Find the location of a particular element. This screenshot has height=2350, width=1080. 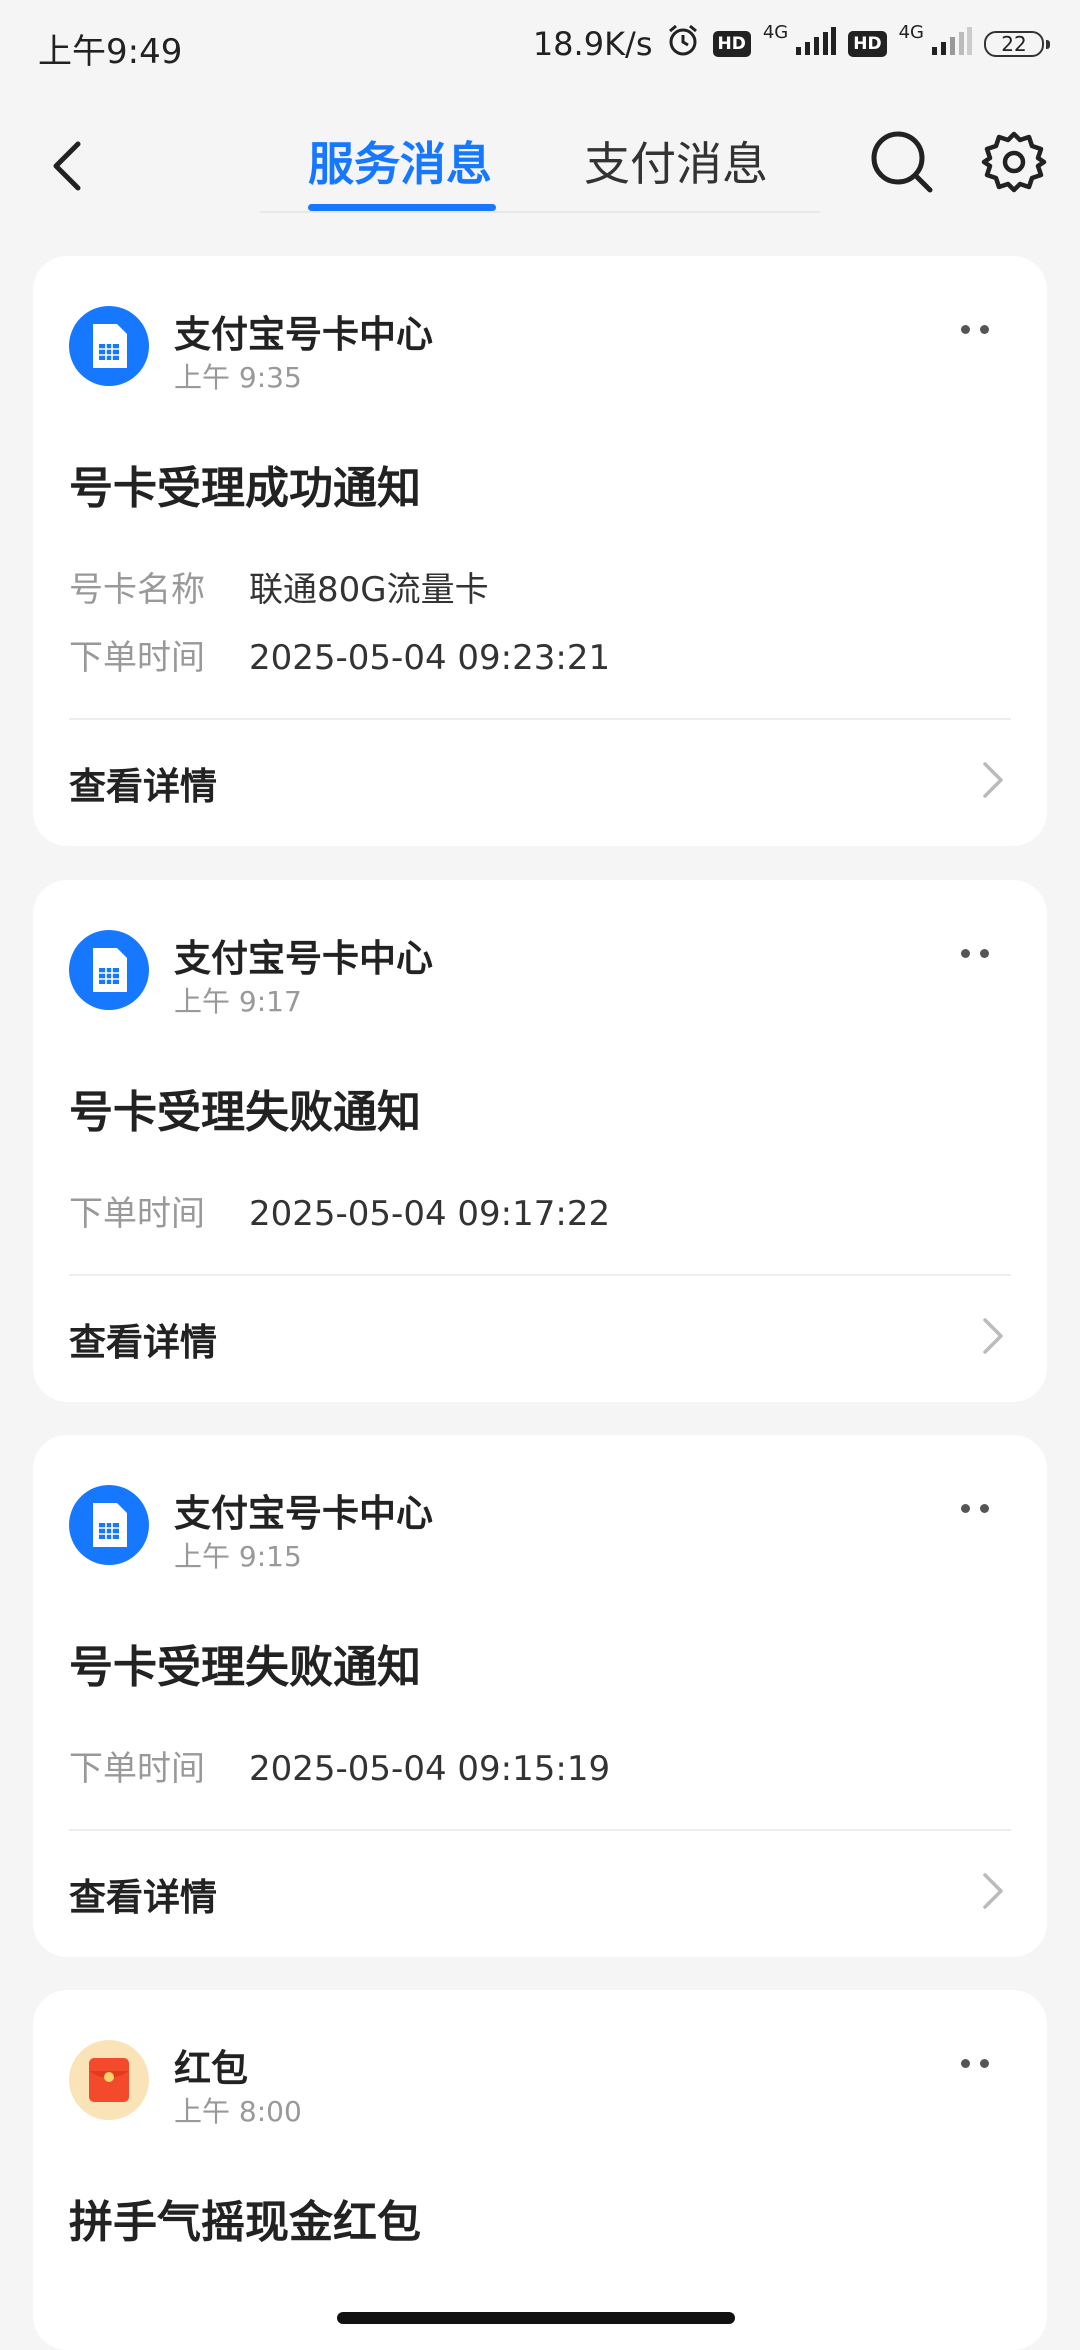

field-row: 下单时间 2025-05-04 09:15:19 is located at coordinates (339, 1765).